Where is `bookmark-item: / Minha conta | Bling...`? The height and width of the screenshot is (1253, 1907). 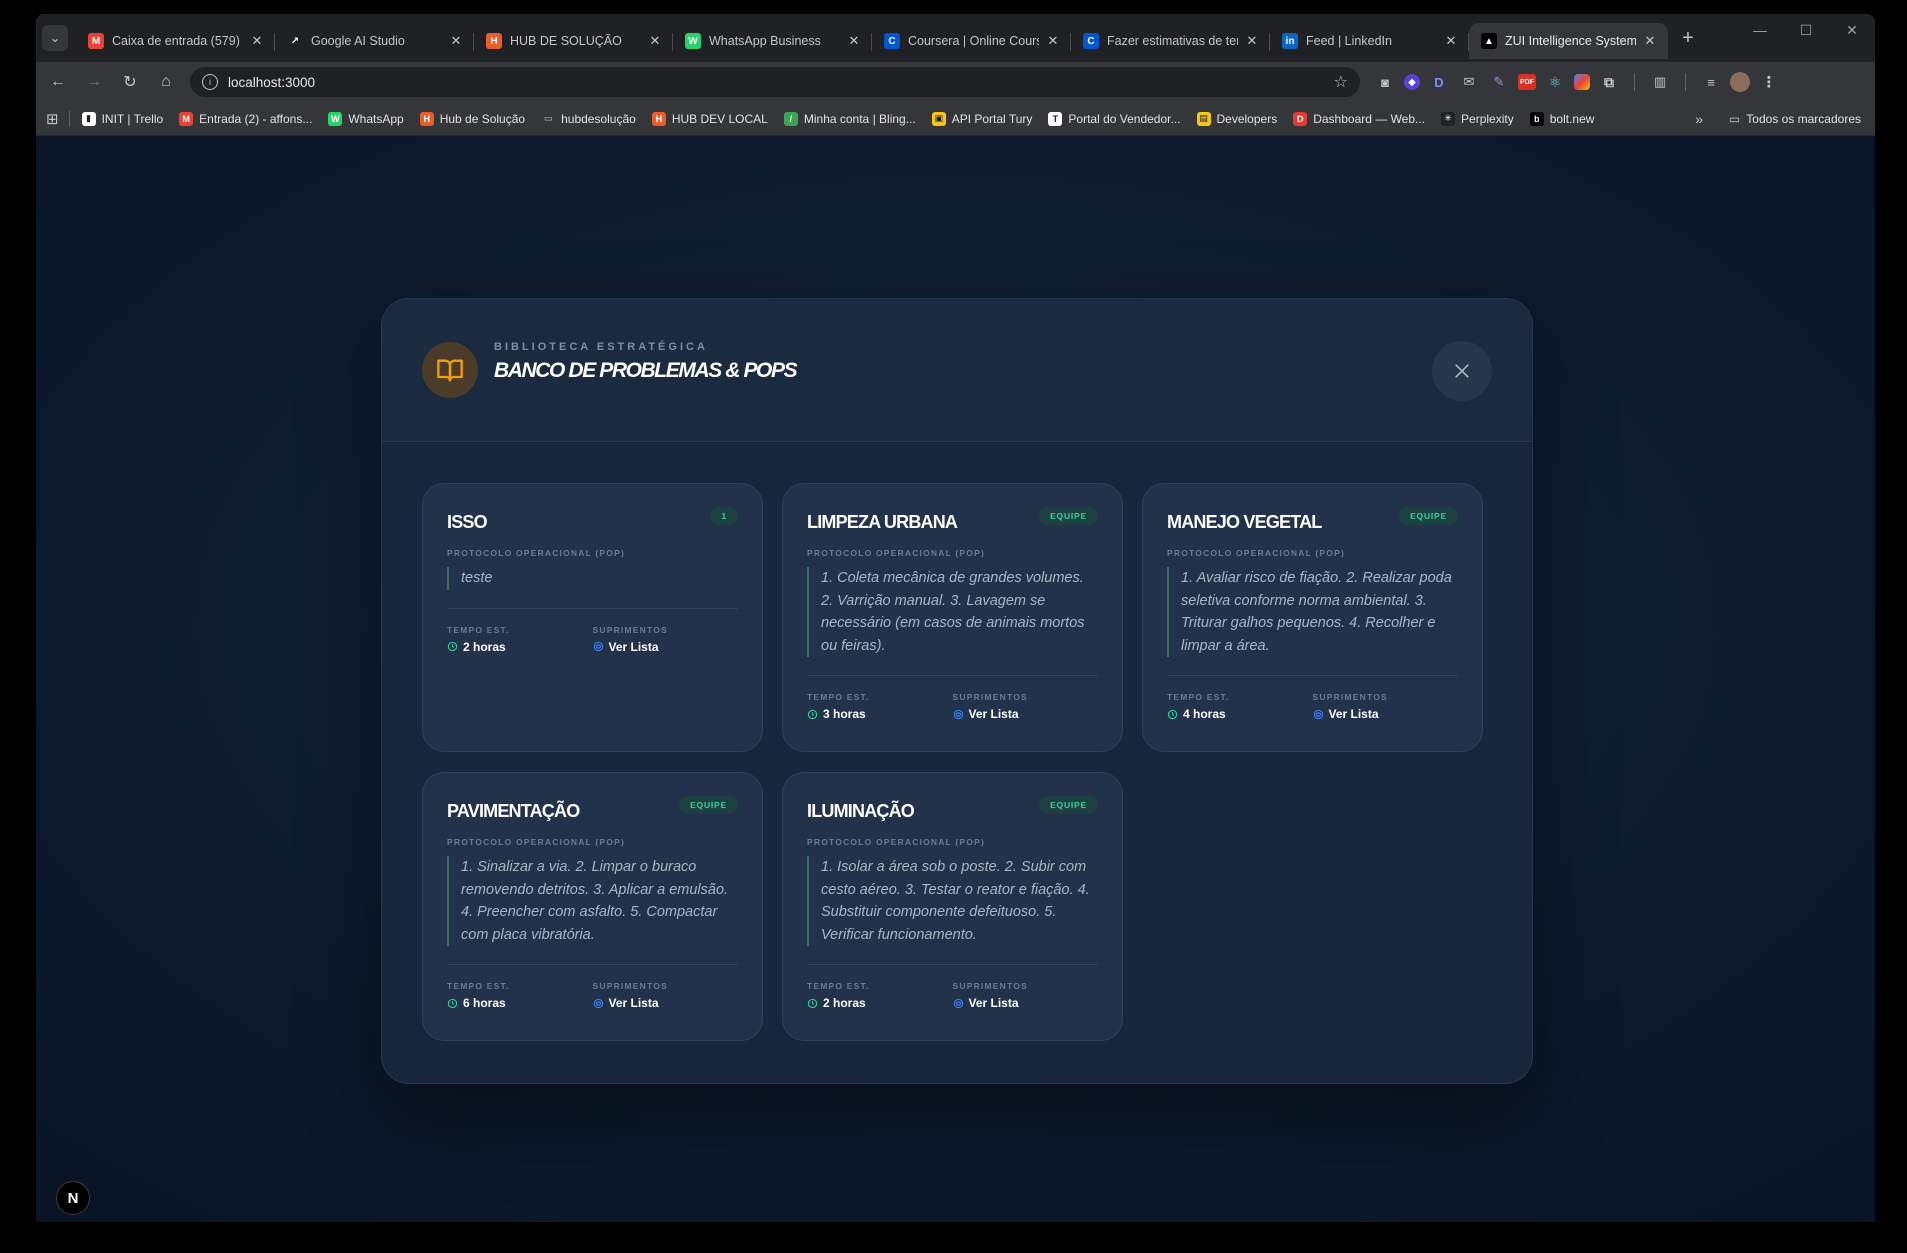 bookmark-item: / Minha conta | Bling... is located at coordinates (849, 118).